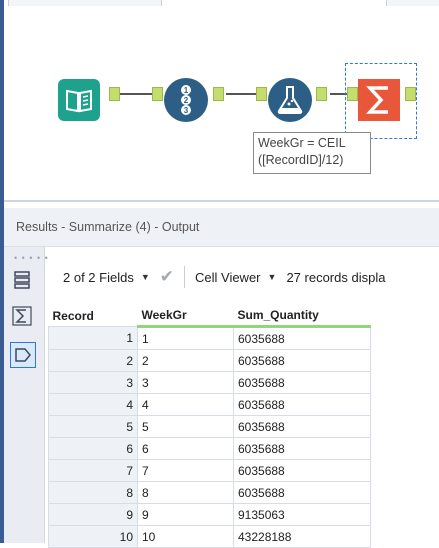 Image resolution: width=439 pixels, height=548 pixels. What do you see at coordinates (302, 143) in the screenshot?
I see `annotation-line-1: WeekGr = CEIL` at bounding box center [302, 143].